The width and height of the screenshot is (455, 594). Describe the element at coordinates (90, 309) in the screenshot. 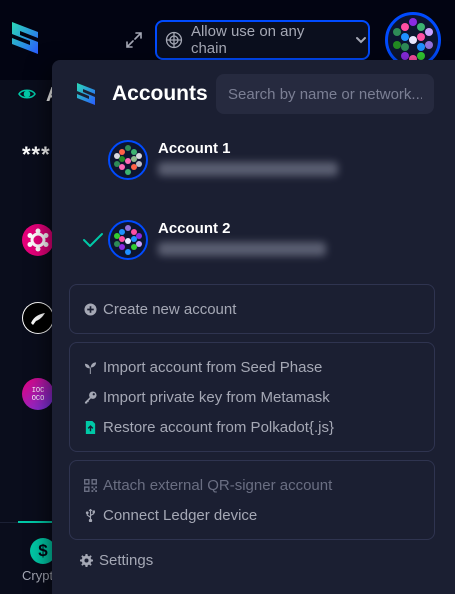

I see `plus-circle-icon` at that location.